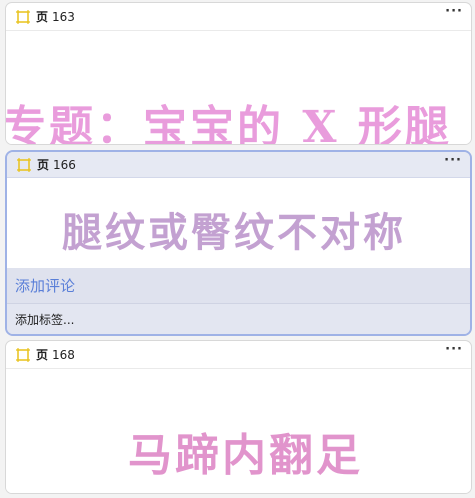 The width and height of the screenshot is (475, 498). What do you see at coordinates (45, 285) in the screenshot?
I see `add-comment-link: 添加评论` at bounding box center [45, 285].